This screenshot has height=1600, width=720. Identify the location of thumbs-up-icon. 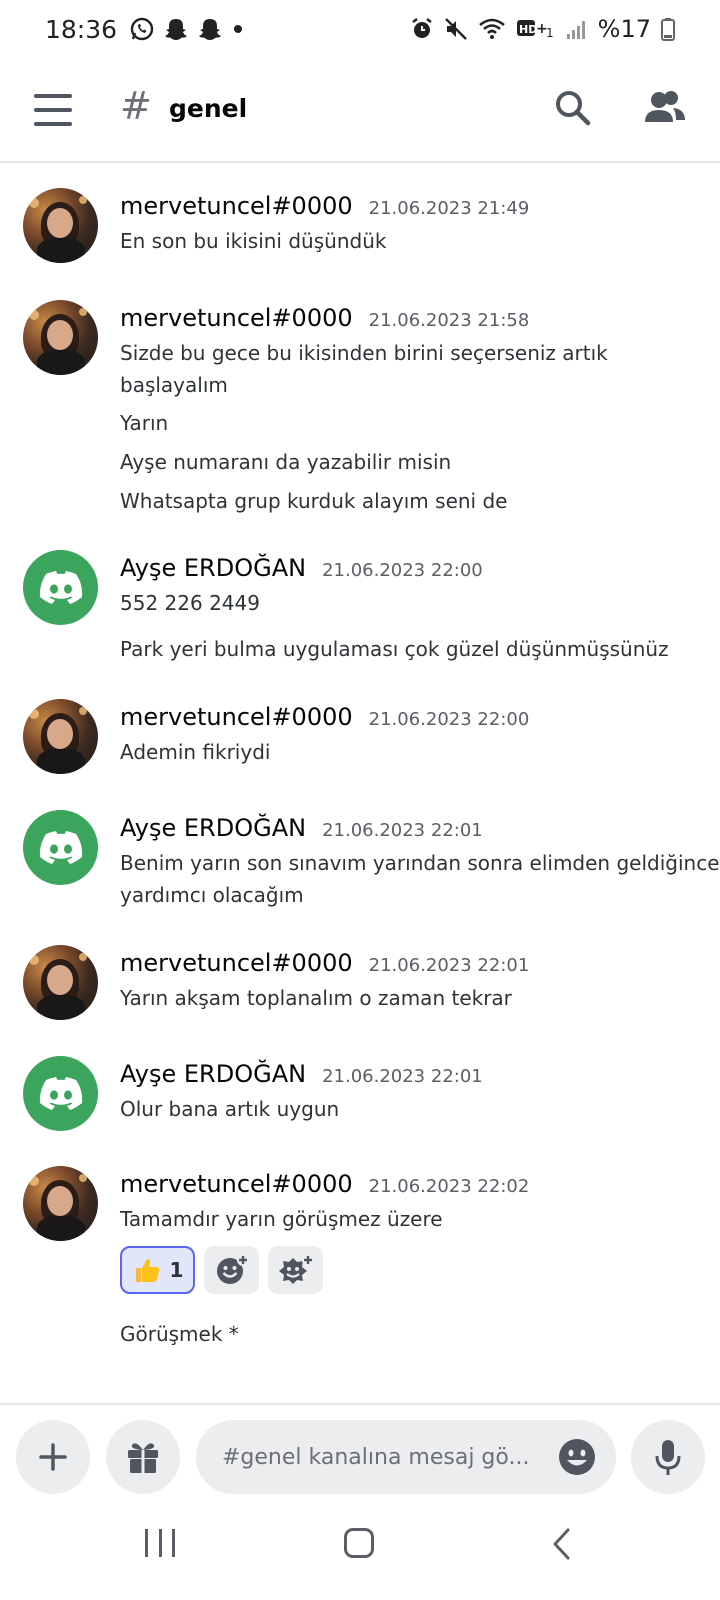
(147, 1270).